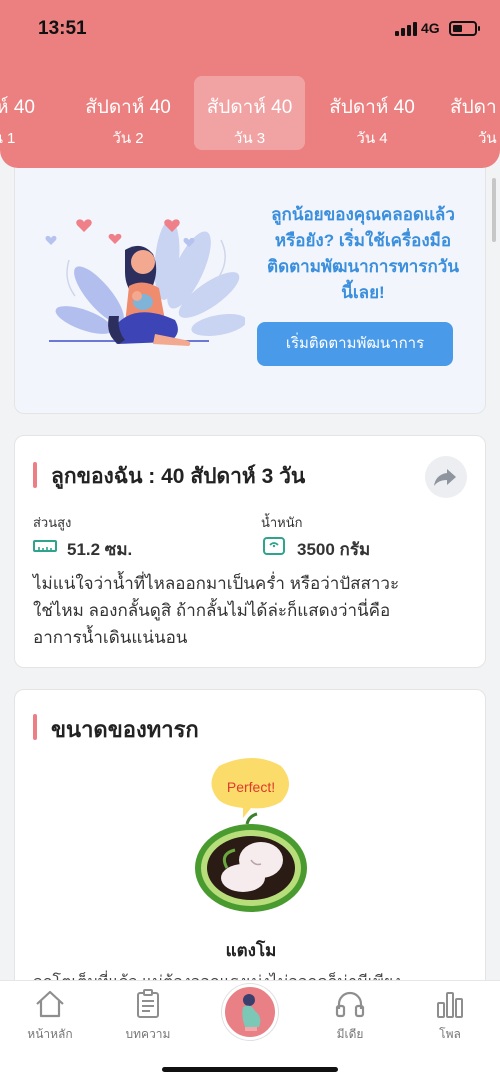 This screenshot has width=500, height=1082. What do you see at coordinates (52, 522) in the screenshot?
I see `height-label: ส่วนสูง` at bounding box center [52, 522].